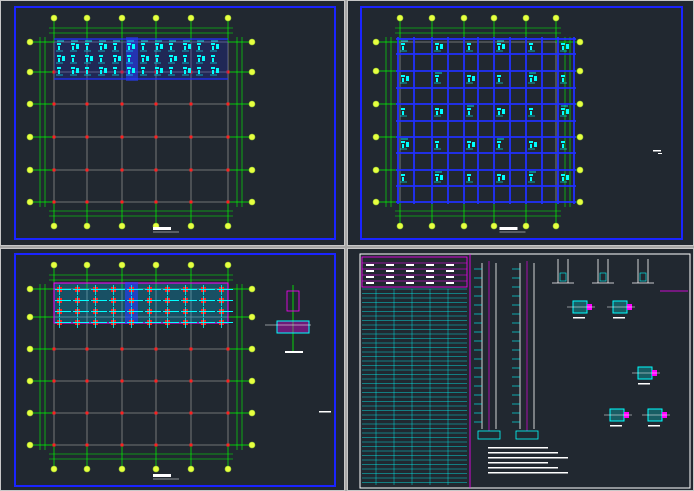 This screenshot has height=491, width=694. Describe the element at coordinates (528, 460) in the screenshot. I see `general-notes` at that location.